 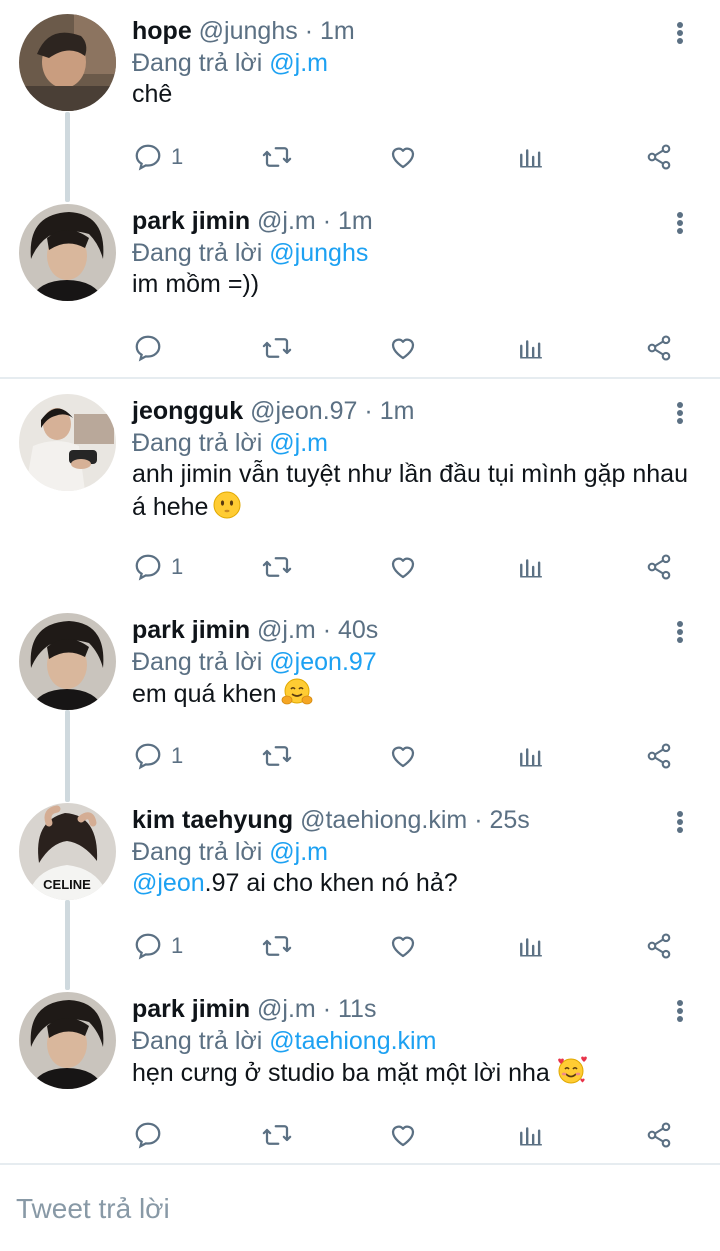 I want to click on replying-to: Đang trả lời @junghs, so click(x=250, y=253).